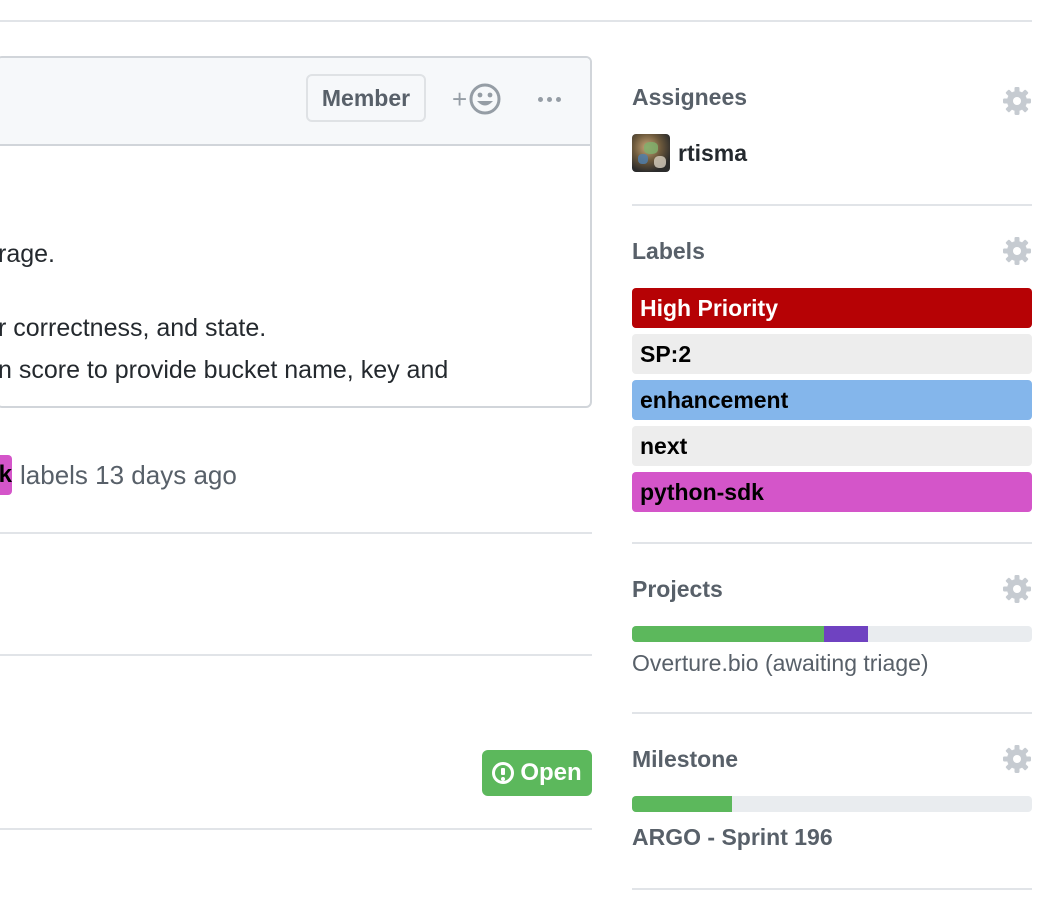 This screenshot has height=912, width=1056. I want to click on milestone-link: ARGO - Sprint 196, so click(732, 837).